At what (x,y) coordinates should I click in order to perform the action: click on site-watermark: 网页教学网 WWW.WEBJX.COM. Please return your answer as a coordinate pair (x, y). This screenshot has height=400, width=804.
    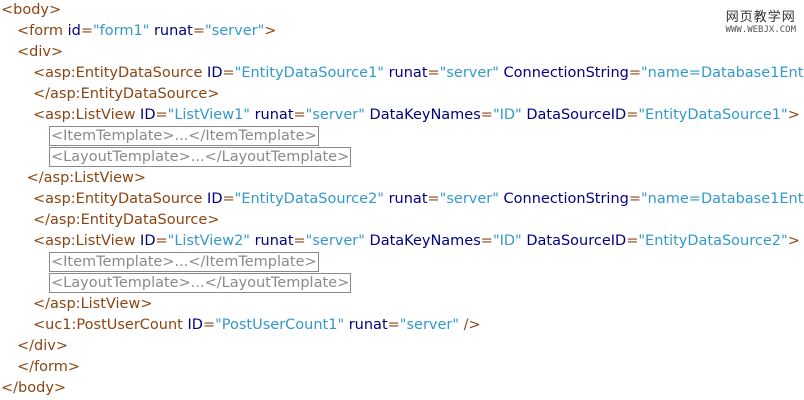
    Looking at the image, I should click on (761, 20).